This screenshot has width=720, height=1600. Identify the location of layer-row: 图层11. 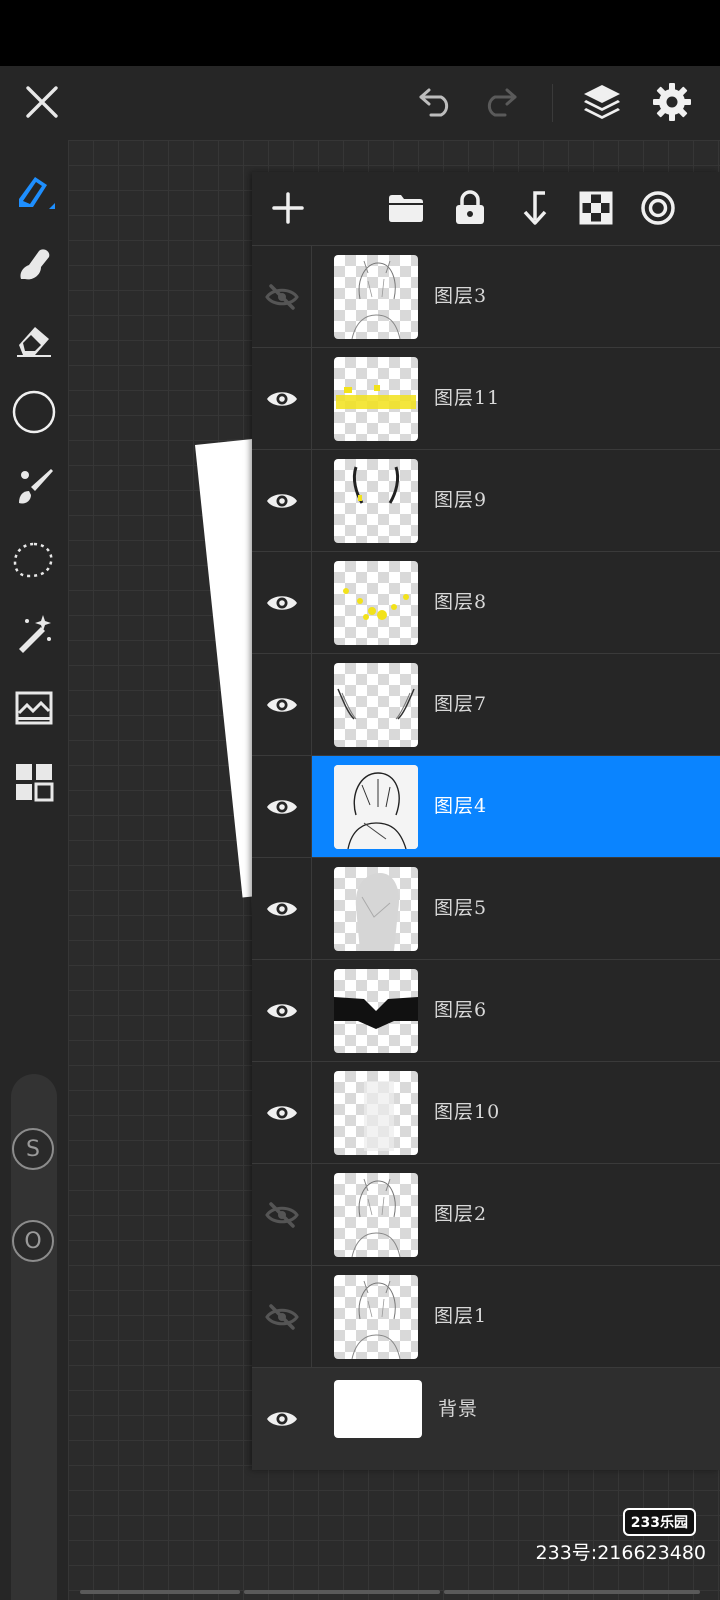
(486, 399).